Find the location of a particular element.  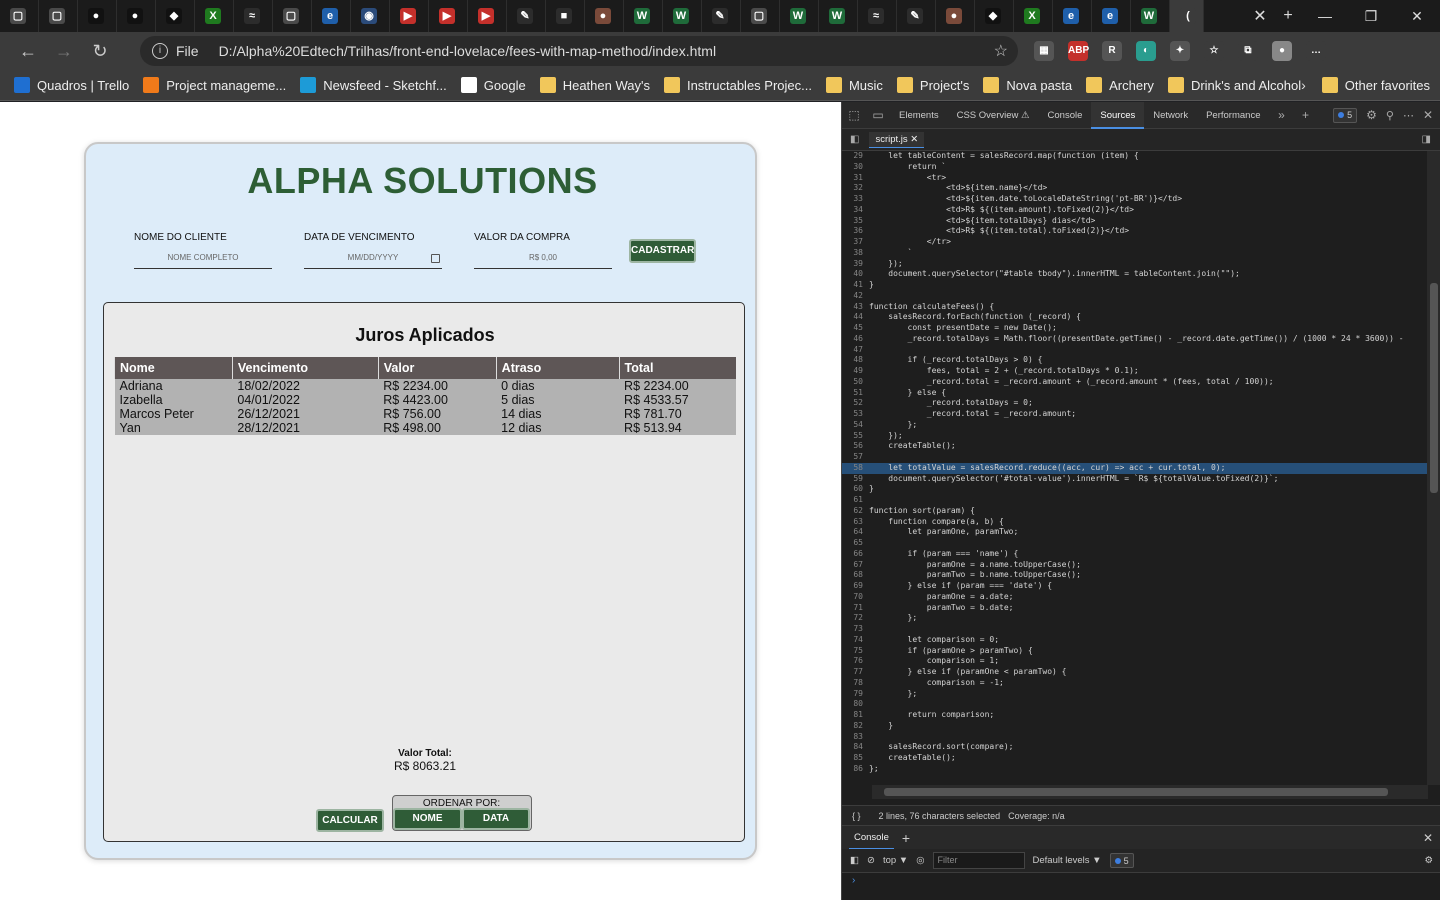

line-number: 34 is located at coordinates (855, 210).